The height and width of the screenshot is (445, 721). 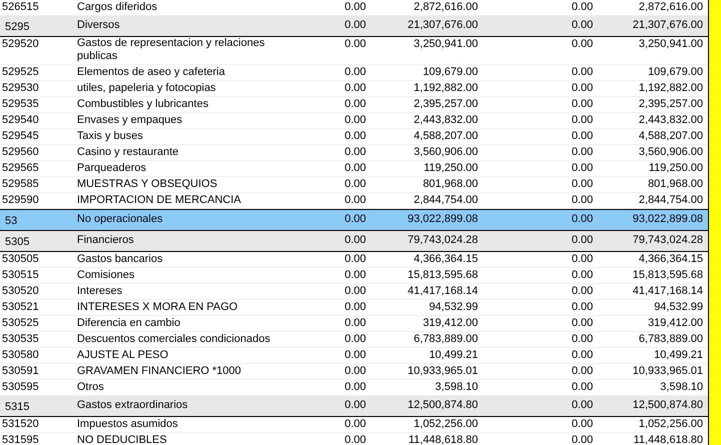 I want to click on table-row: 530525 Diferencia en cambio 0.00 319,412.00 0.00 319,412.00, so click(x=354, y=324).